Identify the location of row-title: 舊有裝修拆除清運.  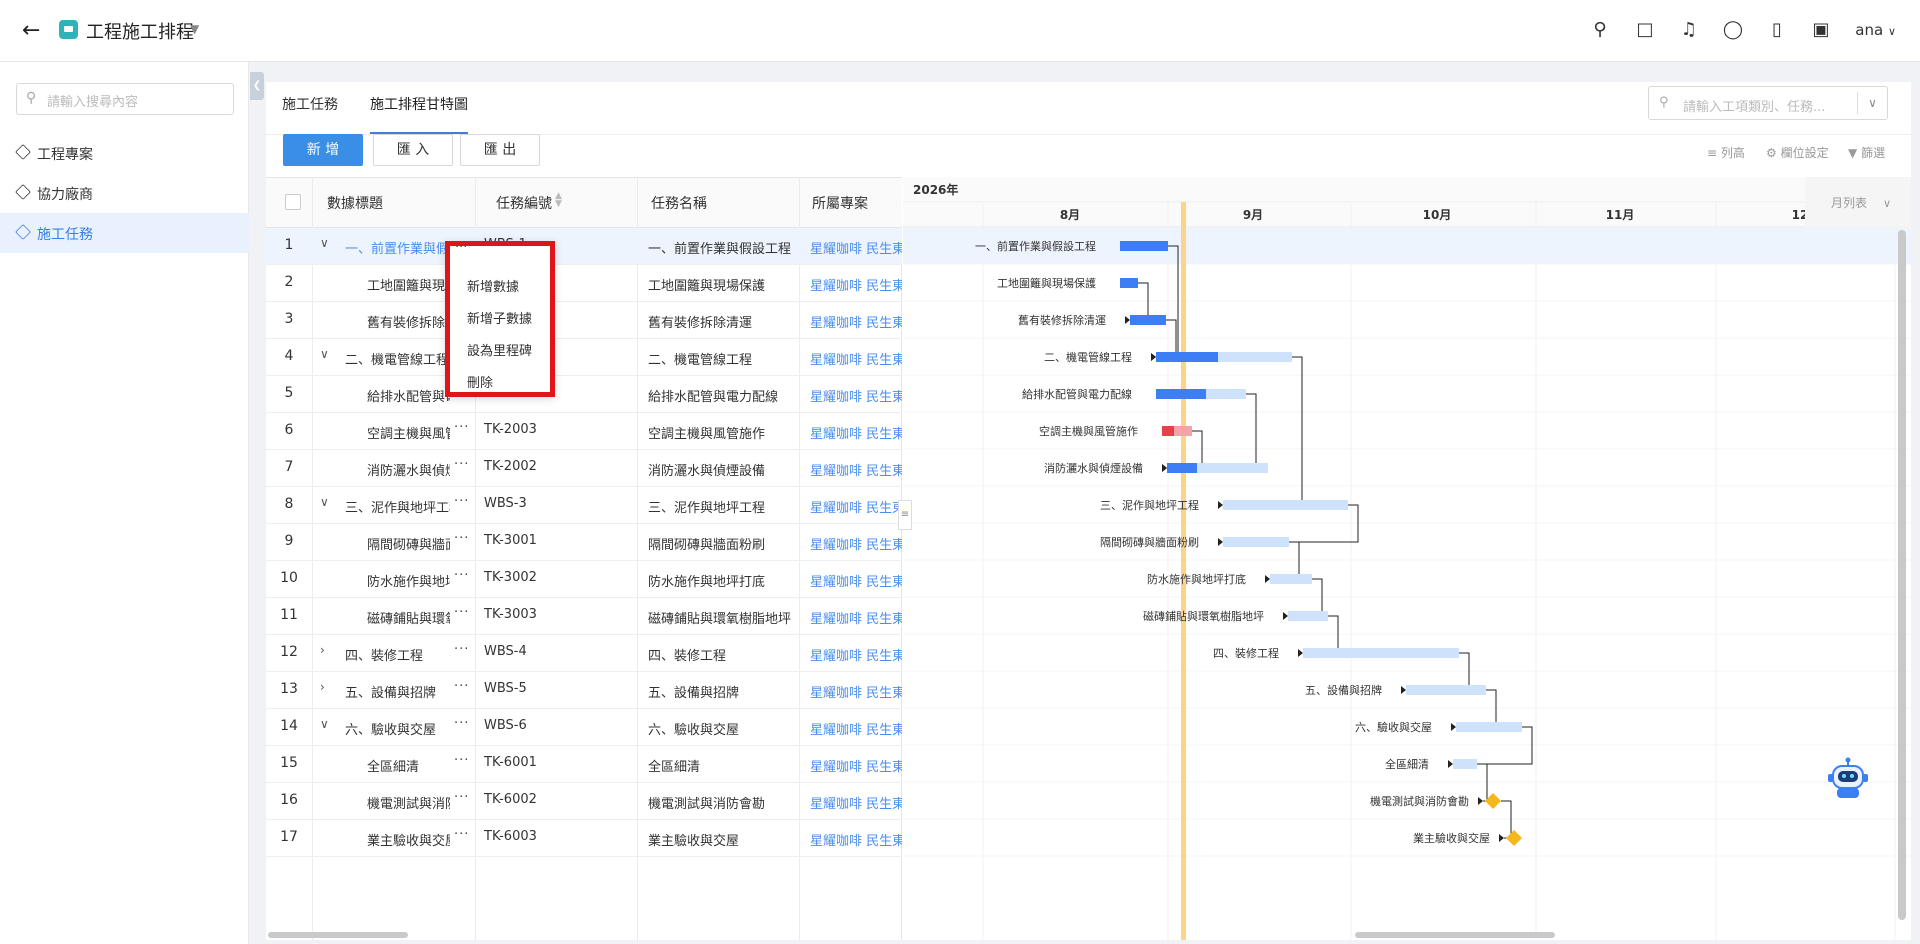
(408, 321).